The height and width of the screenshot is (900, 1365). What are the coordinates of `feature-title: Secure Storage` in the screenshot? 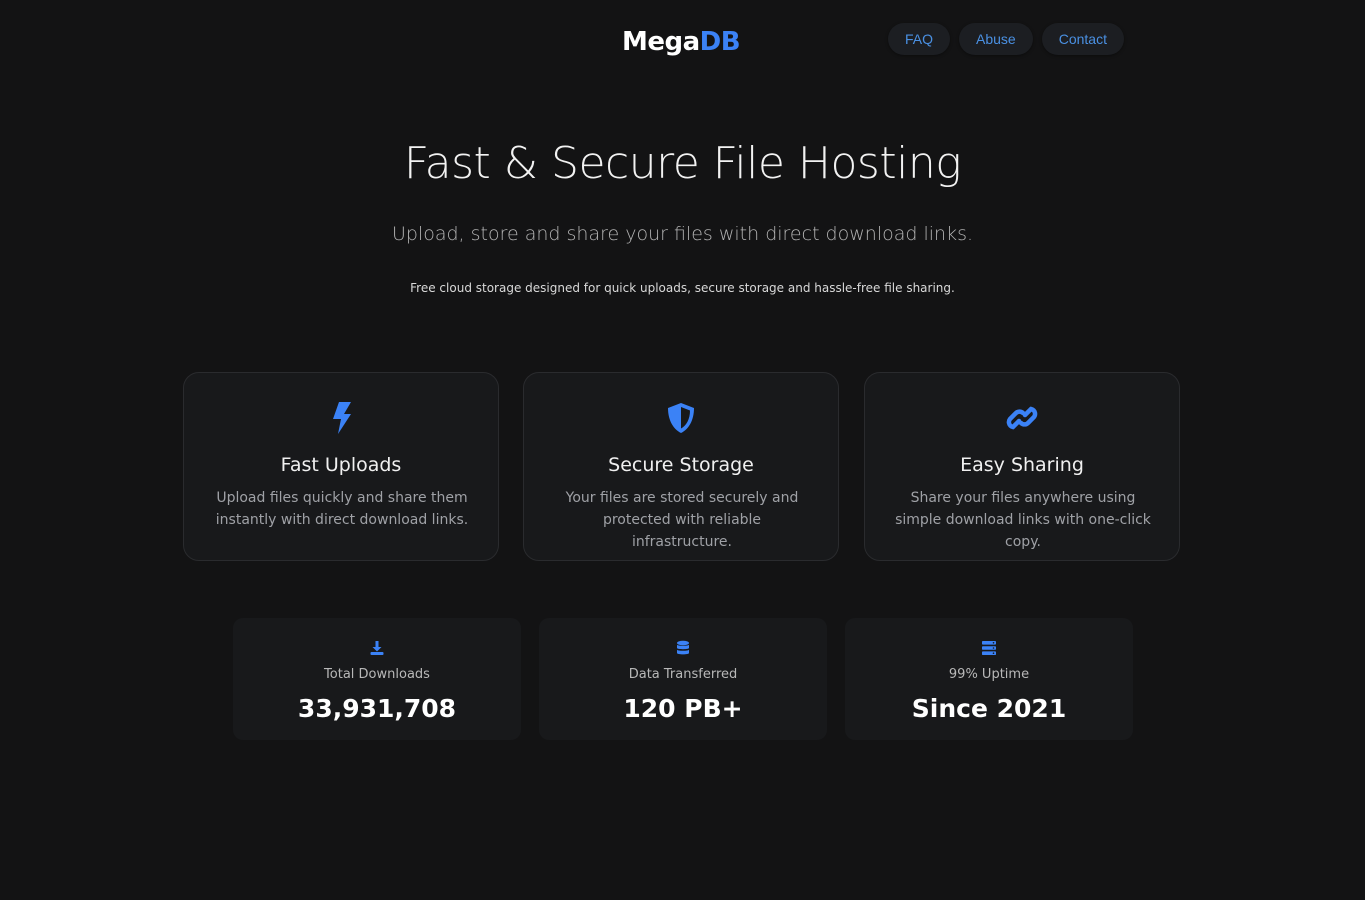 It's located at (681, 465).